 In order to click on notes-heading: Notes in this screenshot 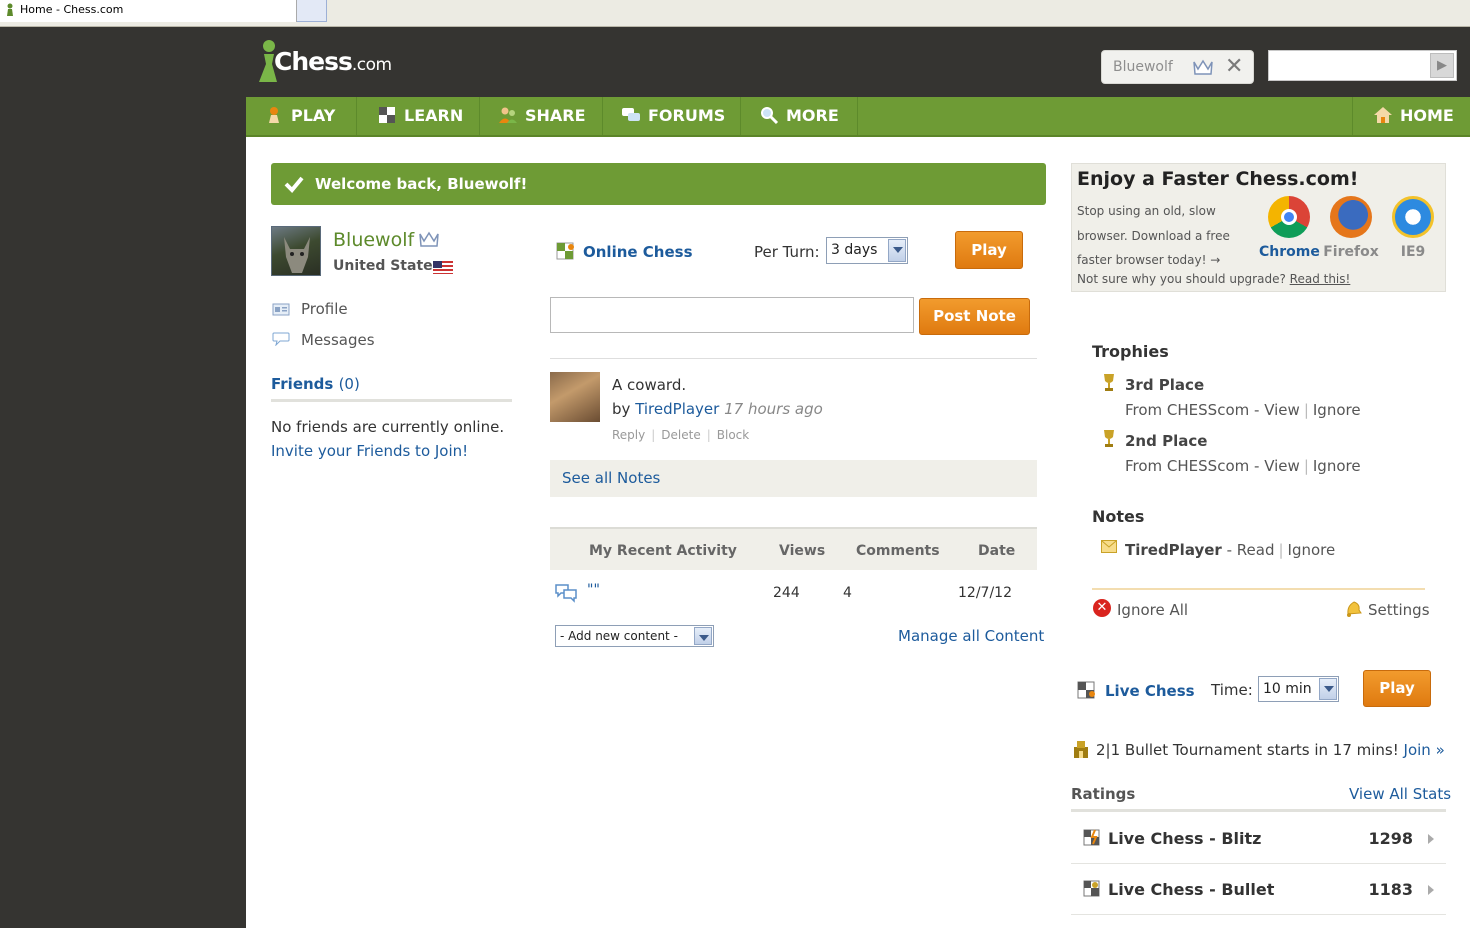, I will do `click(1118, 516)`.